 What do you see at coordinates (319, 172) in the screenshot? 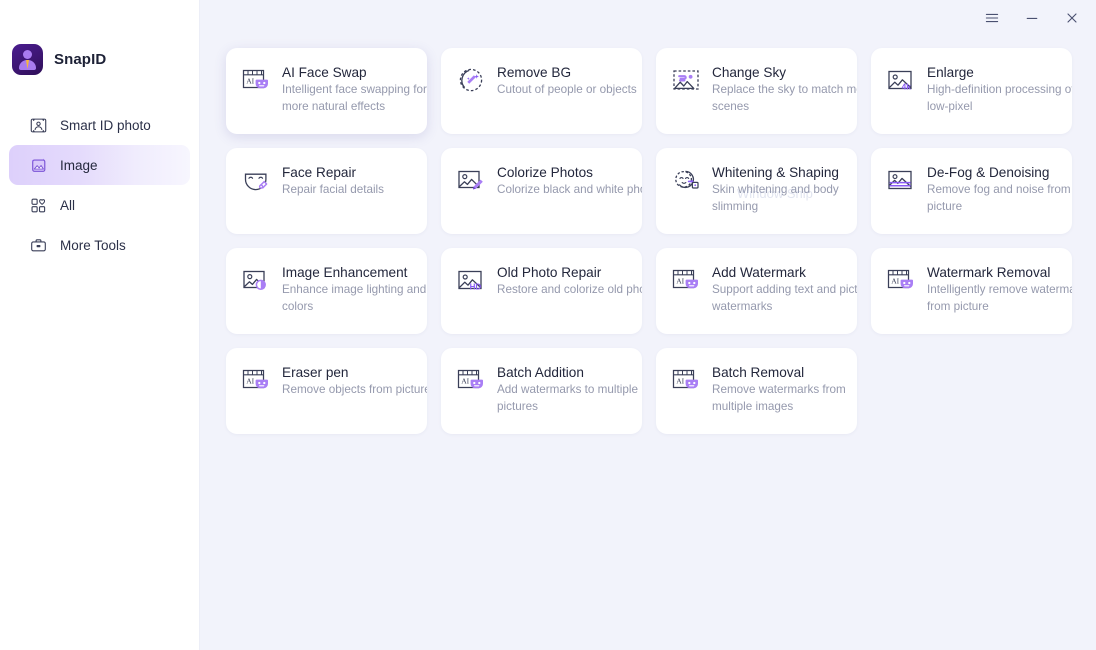
I see `card-title: Face Repair` at bounding box center [319, 172].